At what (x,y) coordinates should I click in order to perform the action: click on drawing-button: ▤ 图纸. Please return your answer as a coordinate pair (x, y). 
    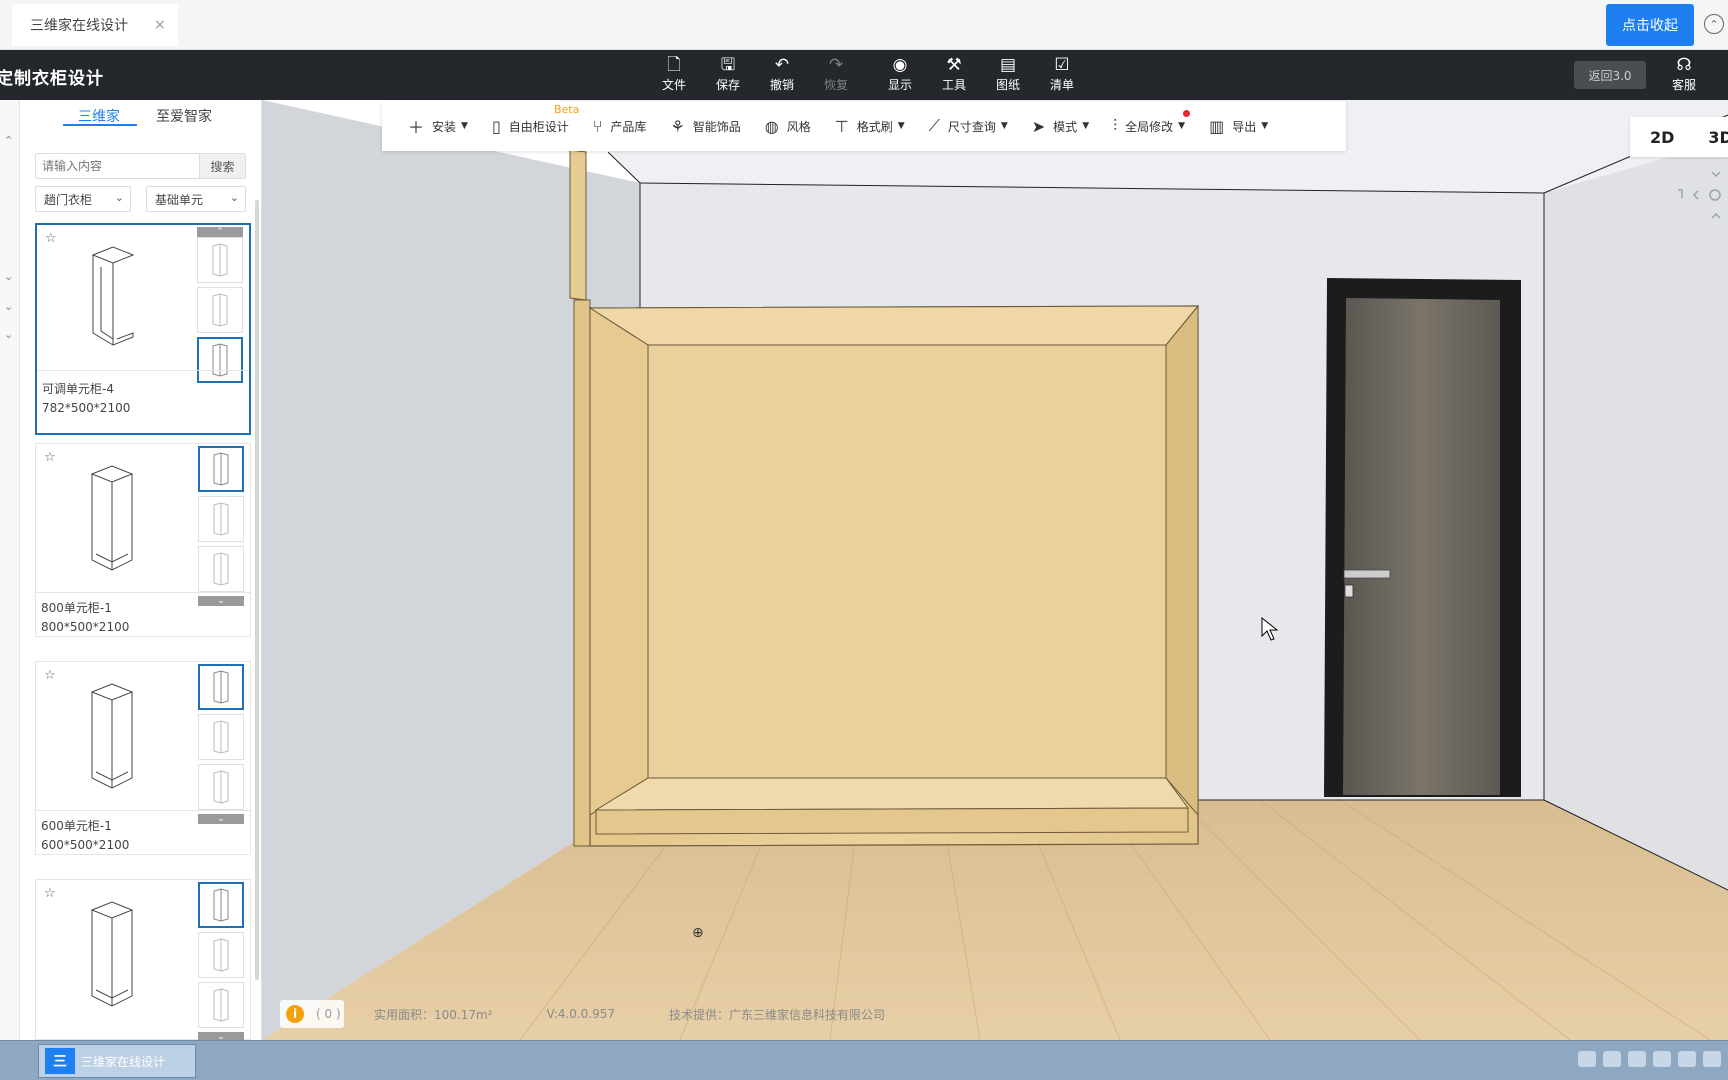
    Looking at the image, I should click on (1008, 73).